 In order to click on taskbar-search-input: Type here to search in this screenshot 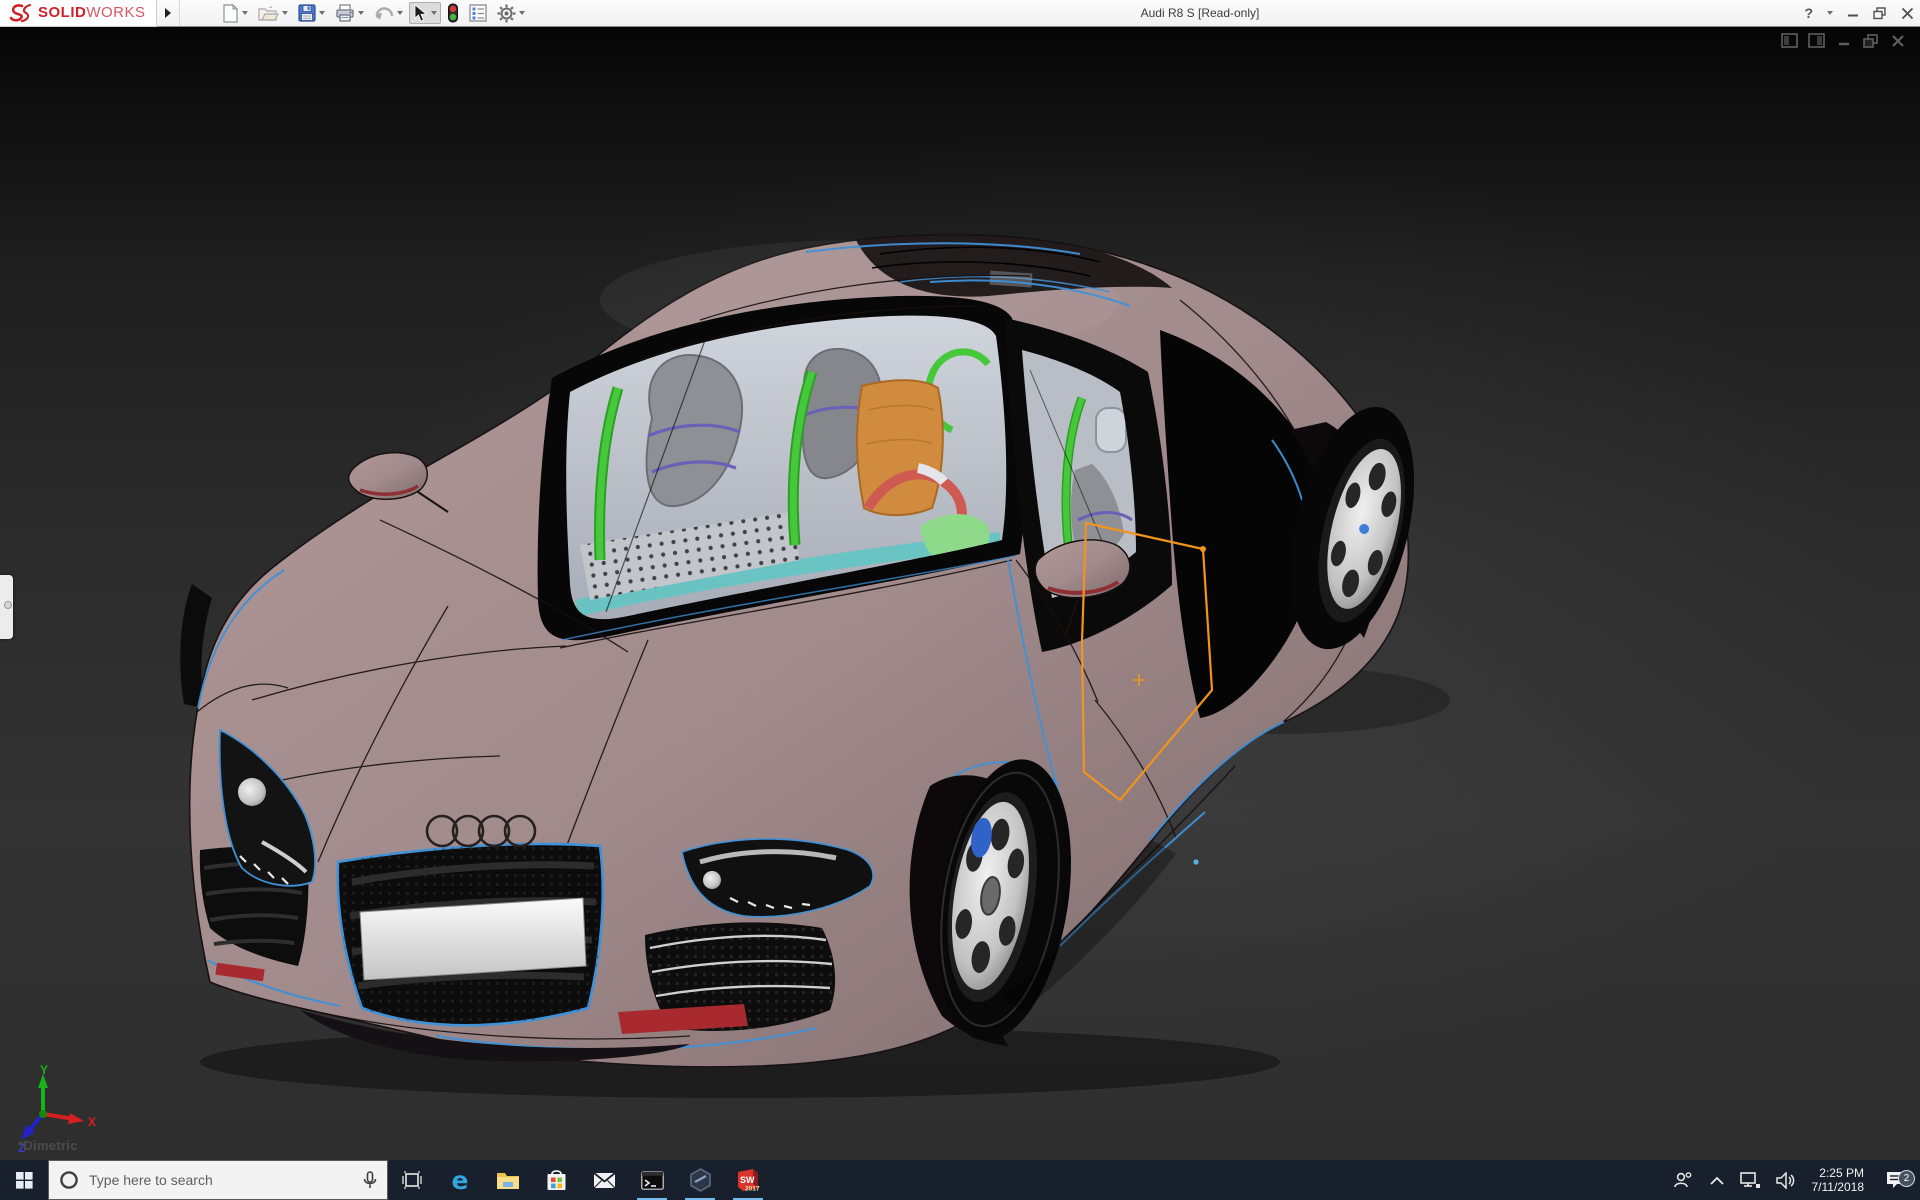, I will do `click(218, 1180)`.